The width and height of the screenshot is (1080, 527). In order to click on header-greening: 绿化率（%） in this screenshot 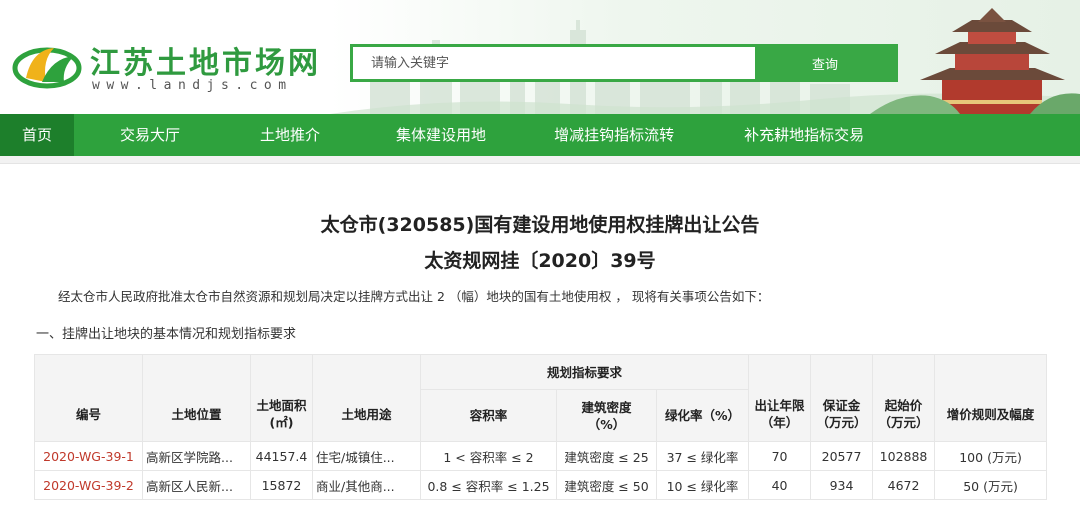, I will do `click(702, 415)`.